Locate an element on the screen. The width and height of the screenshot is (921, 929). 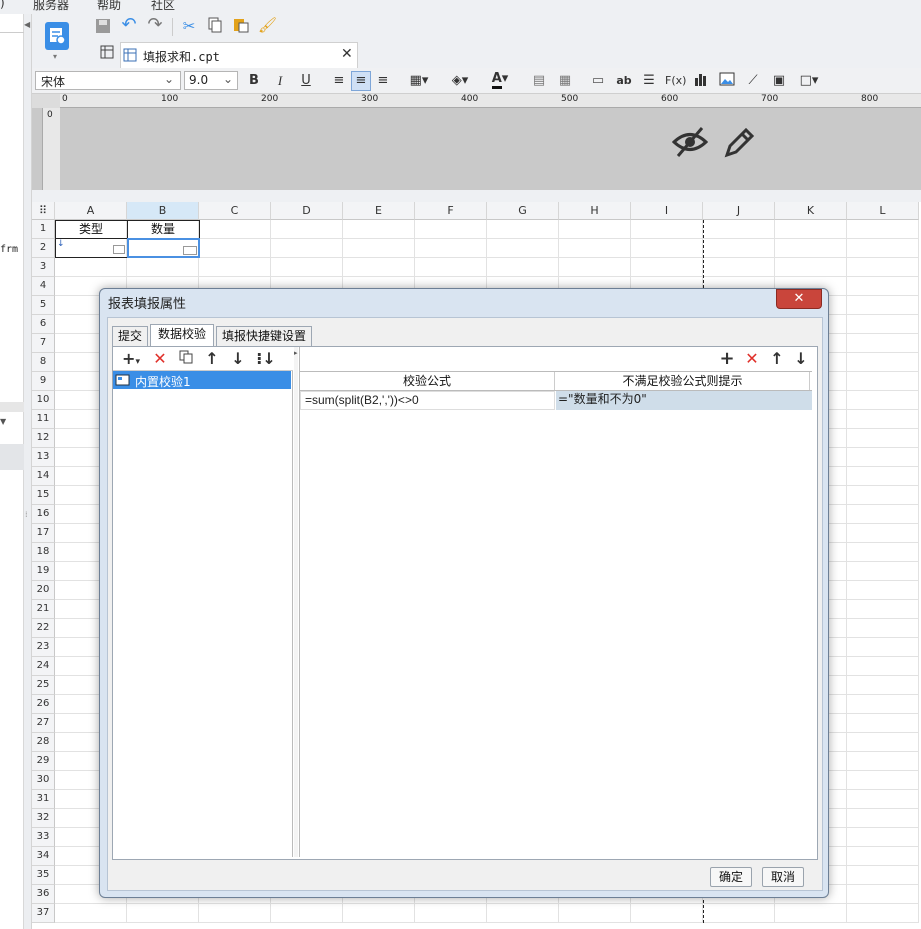
row-header: 2 is located at coordinates (43, 248).